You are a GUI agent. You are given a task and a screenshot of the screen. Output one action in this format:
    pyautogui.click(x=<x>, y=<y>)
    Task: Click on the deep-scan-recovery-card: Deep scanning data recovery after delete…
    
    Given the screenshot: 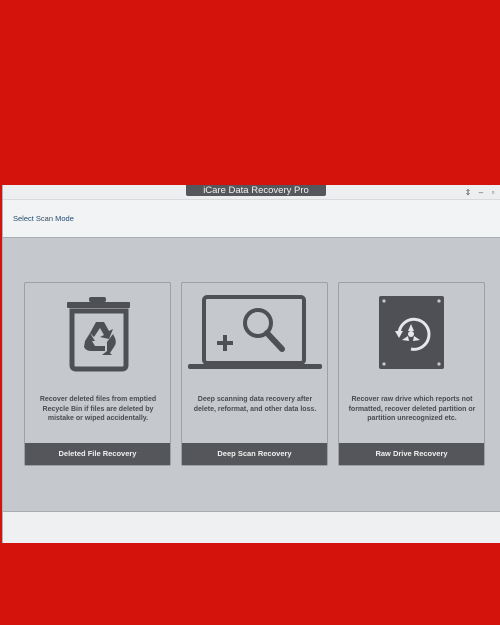 What is the action you would take?
    pyautogui.click(x=254, y=374)
    